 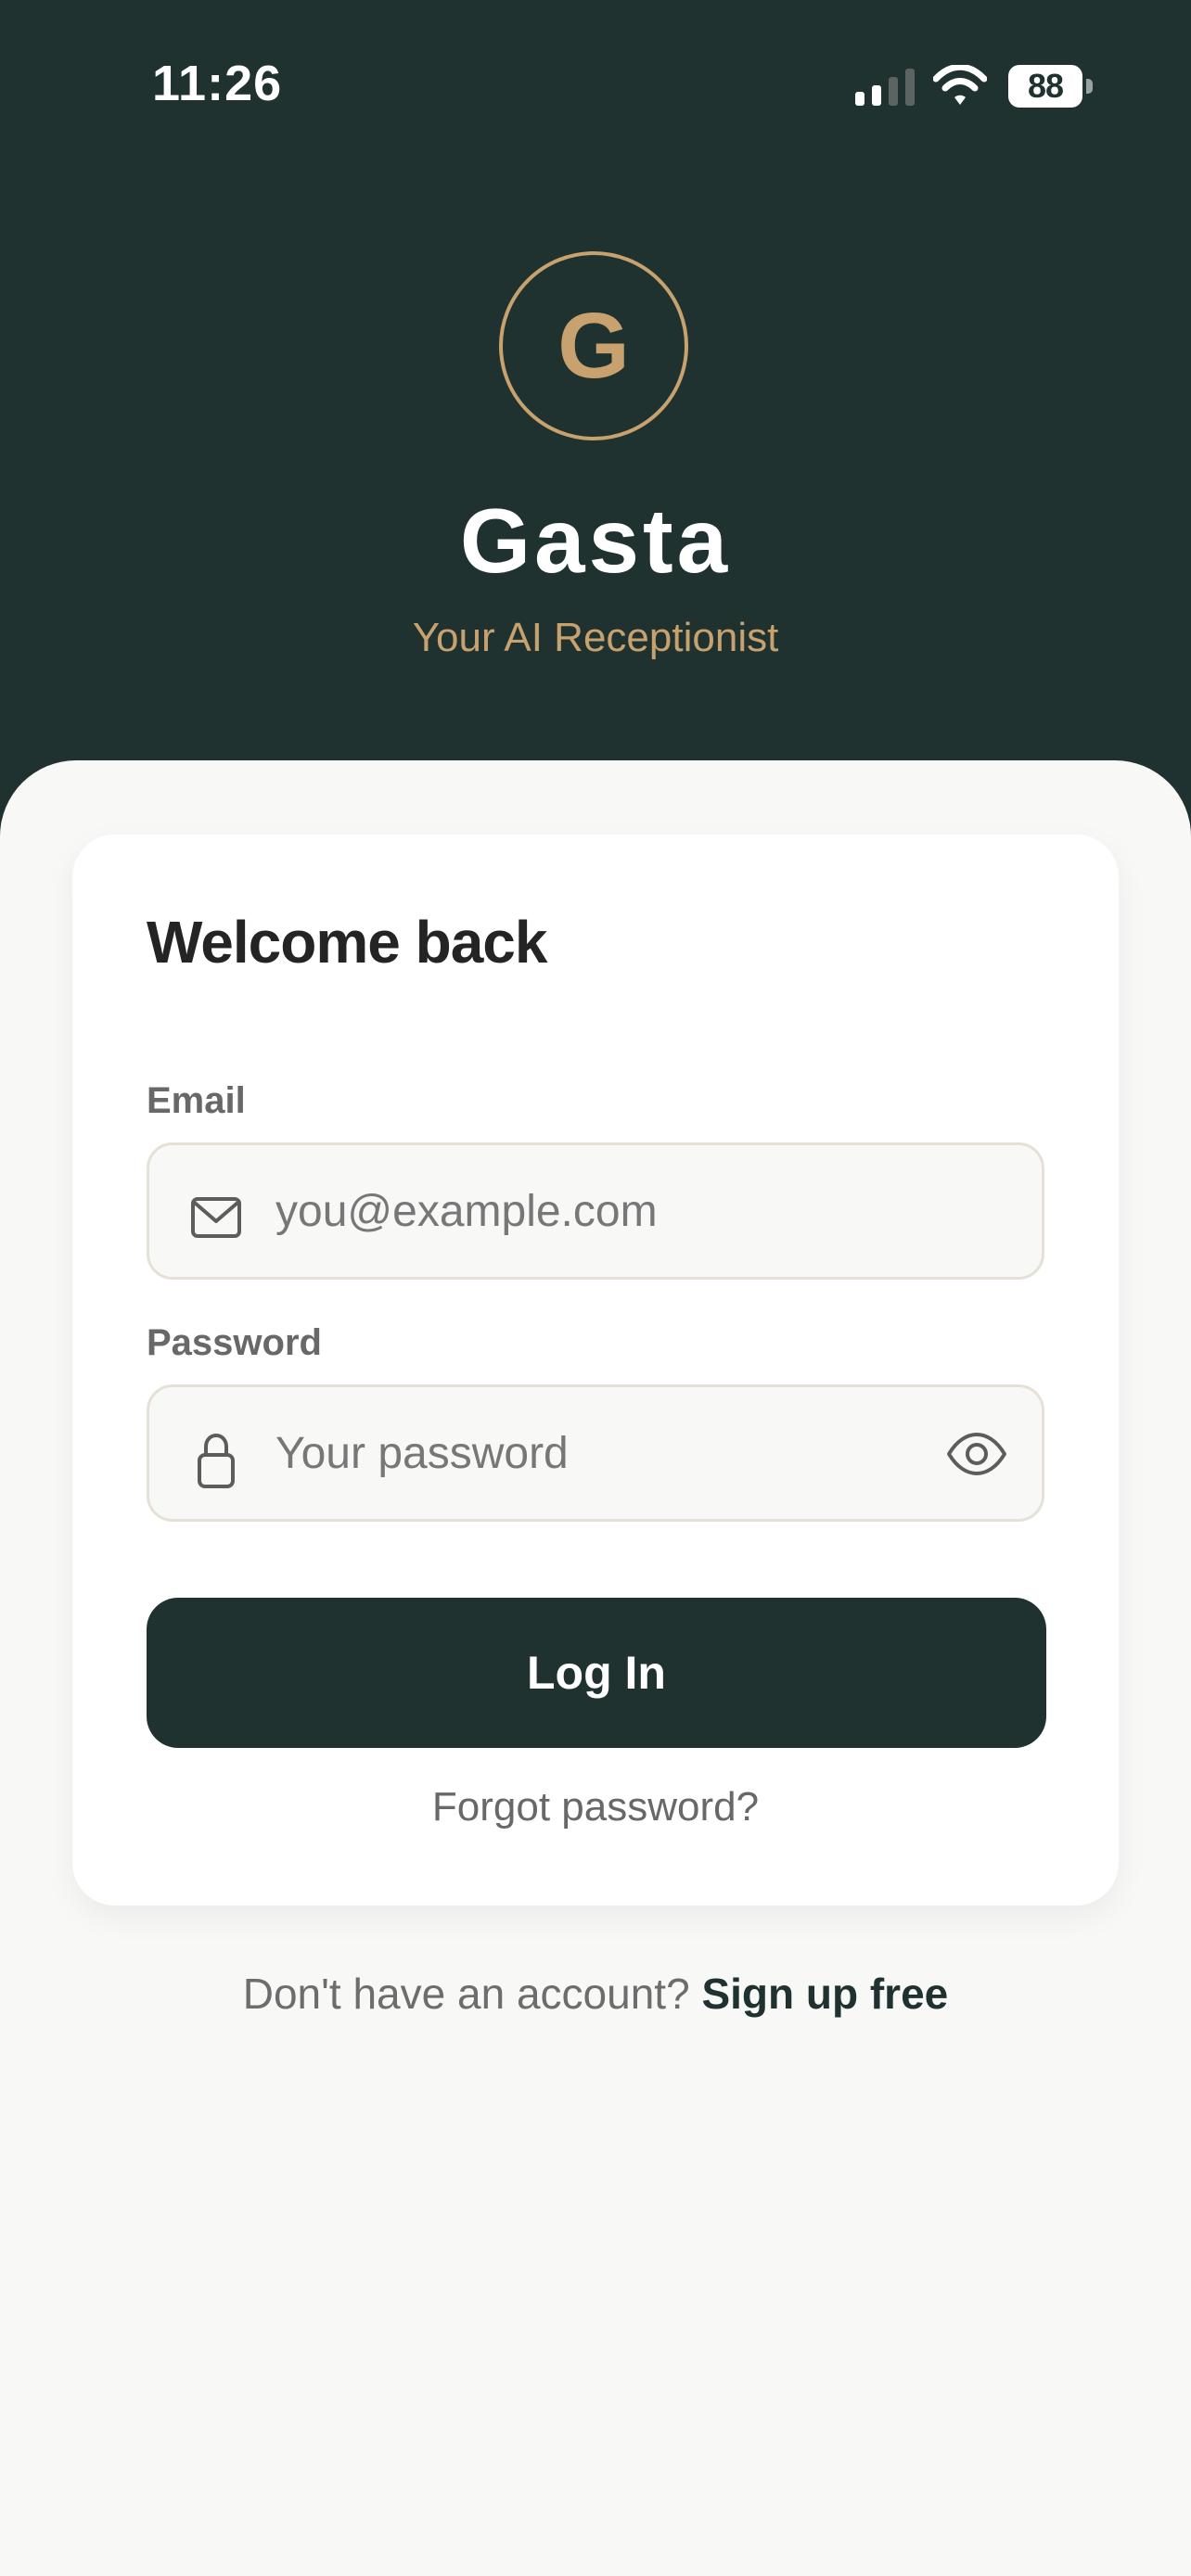 I want to click on brand-logo: G, so click(x=593, y=345).